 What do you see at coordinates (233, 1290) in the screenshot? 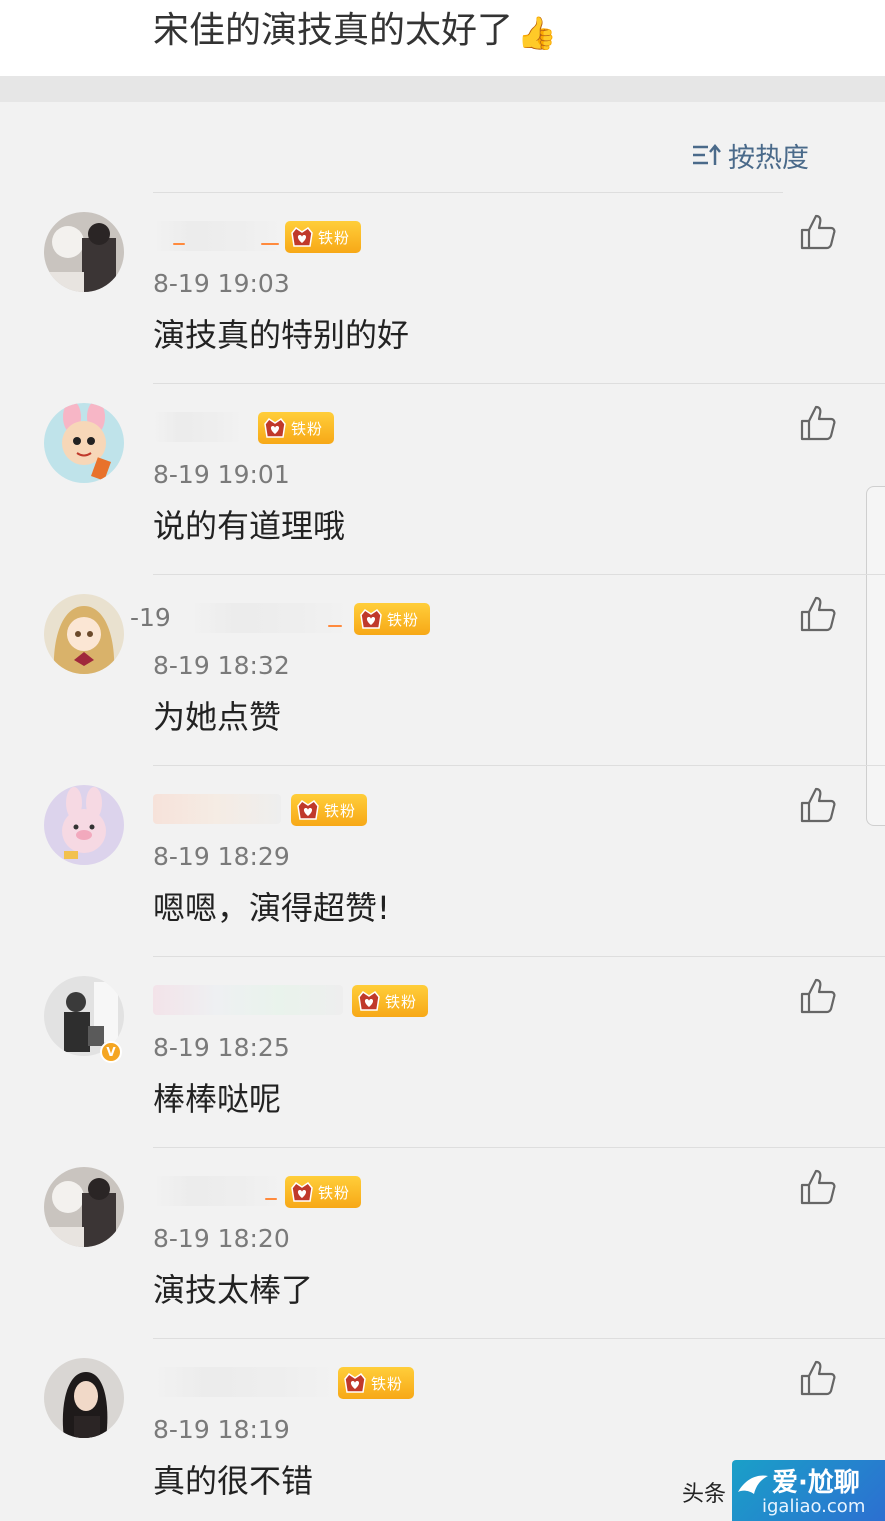
I see `comment-text: 演技太棒了` at bounding box center [233, 1290].